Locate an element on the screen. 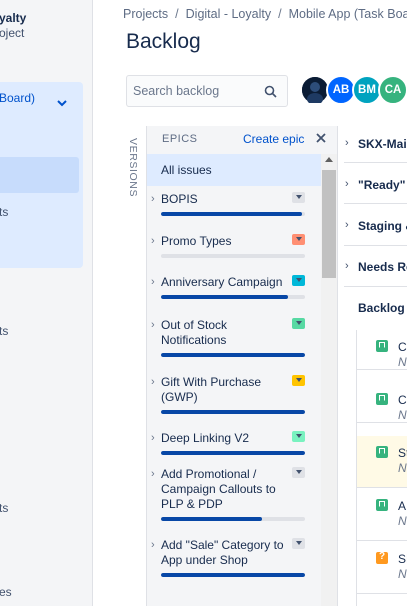 This screenshot has width=407, height=606. table-row: St N is located at coordinates (382, 462).